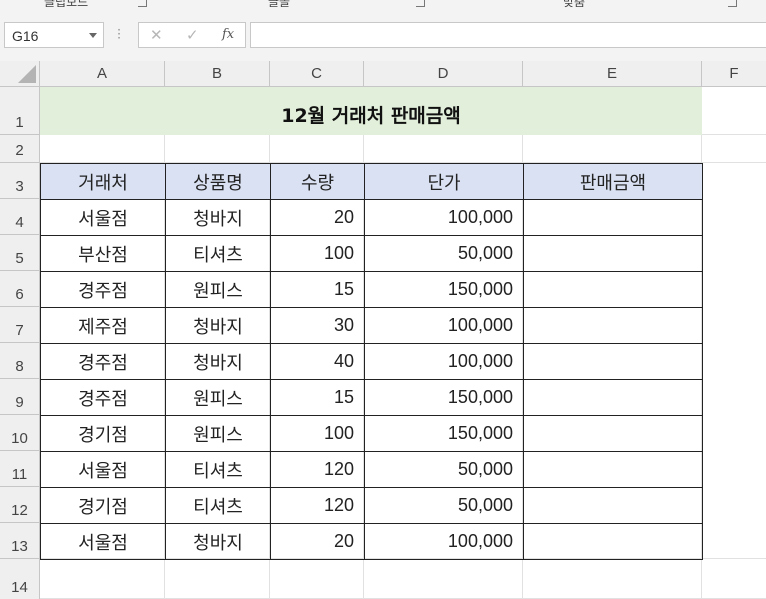 Image resolution: width=766 pixels, height=599 pixels. I want to click on row-number: 10, so click(19, 438).